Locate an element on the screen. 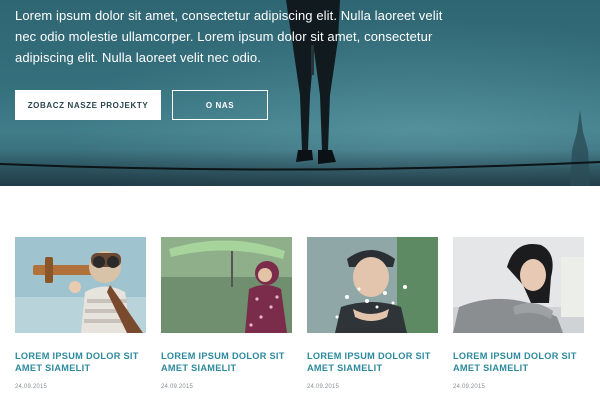 This screenshot has height=400, width=600. tightrope is located at coordinates (300, 166).